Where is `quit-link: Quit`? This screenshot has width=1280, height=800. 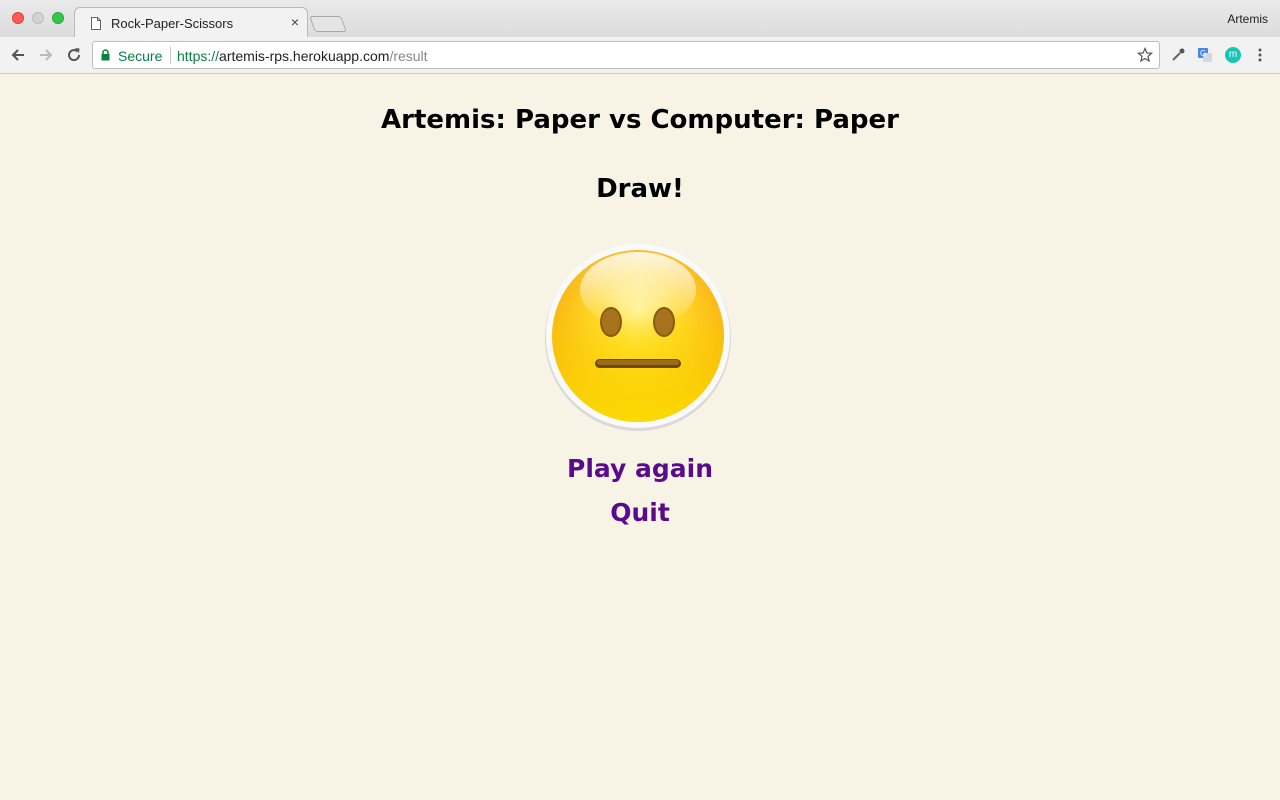
quit-link: Quit is located at coordinates (640, 512).